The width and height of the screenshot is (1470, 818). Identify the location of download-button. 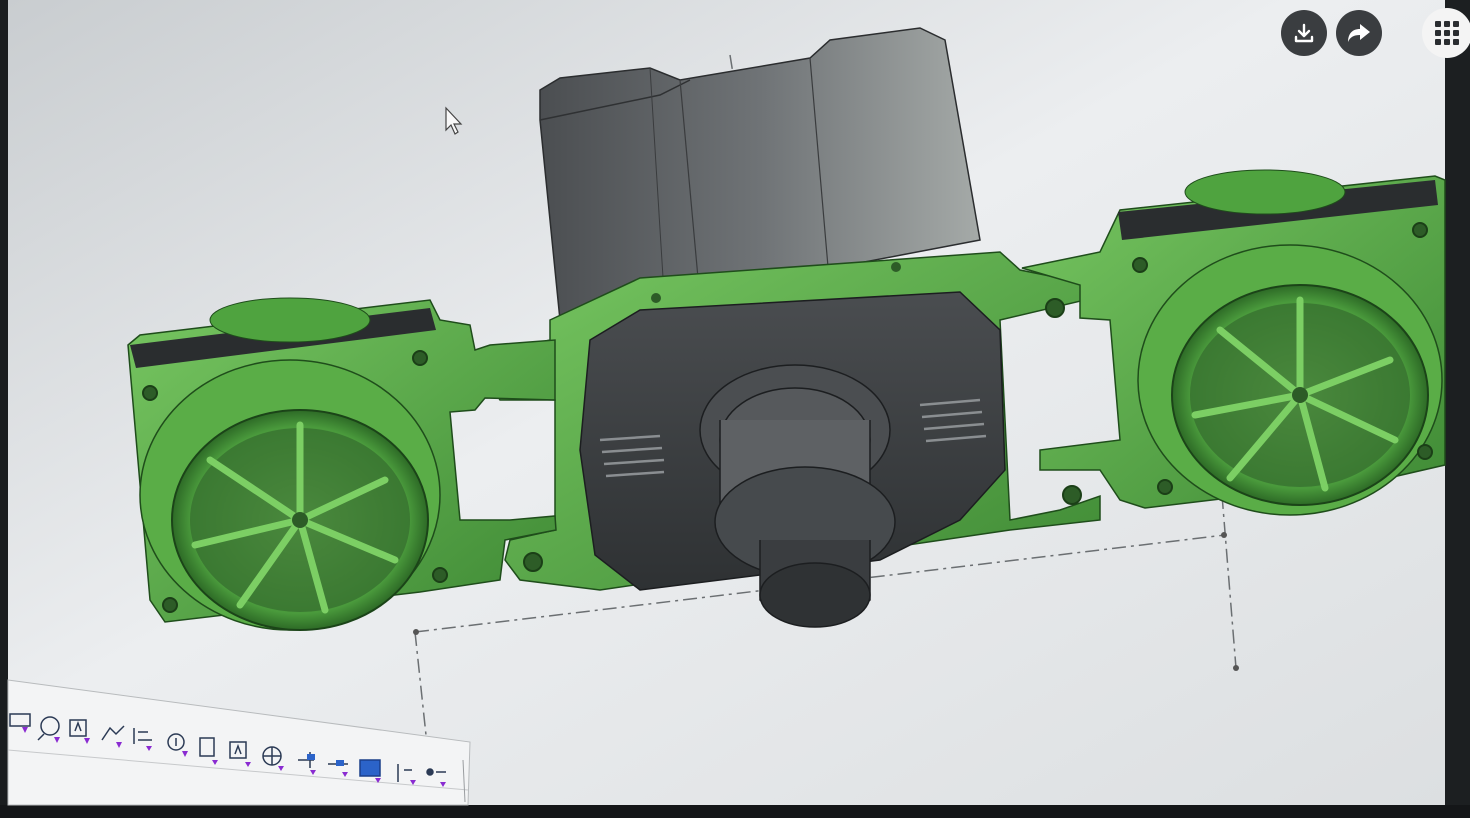
(1304, 33).